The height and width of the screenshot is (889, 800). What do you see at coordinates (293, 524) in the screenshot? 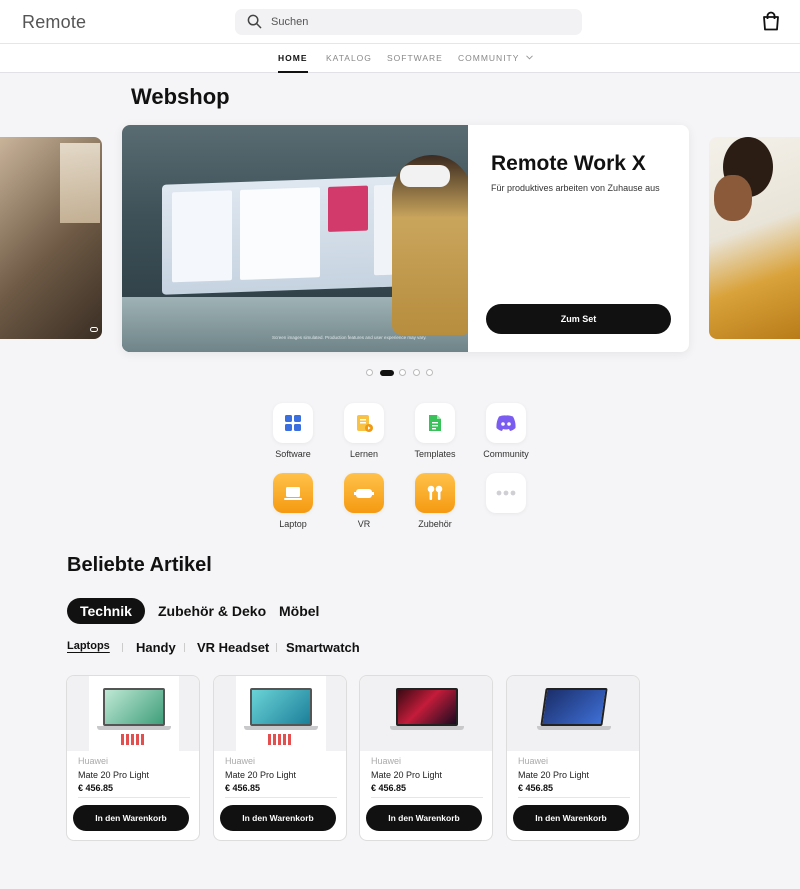
I see `category-label: Laptop` at bounding box center [293, 524].